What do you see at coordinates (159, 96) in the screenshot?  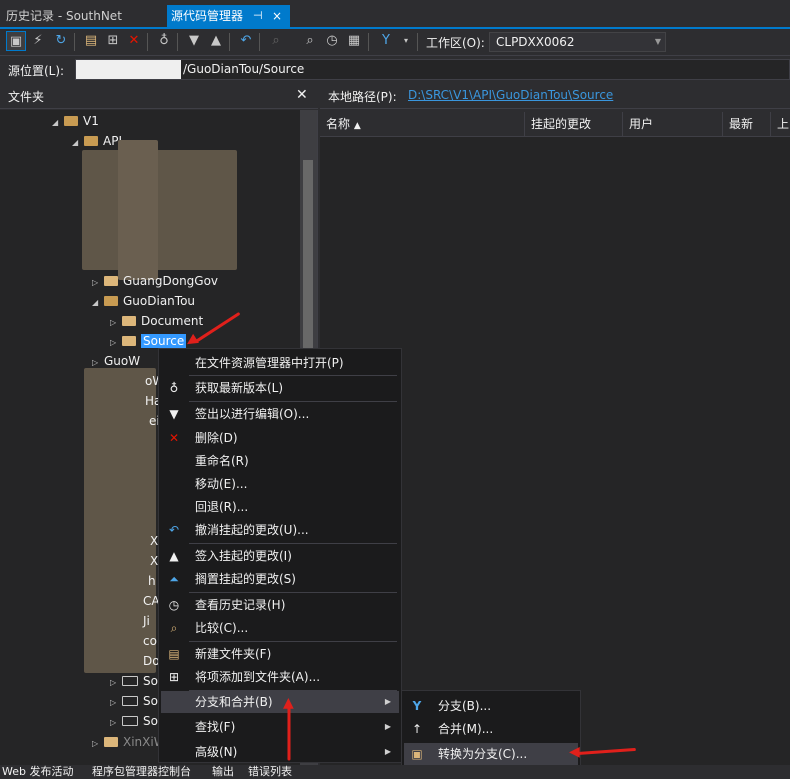 I see `folder-panel-header: 文件夹 ✕` at bounding box center [159, 96].